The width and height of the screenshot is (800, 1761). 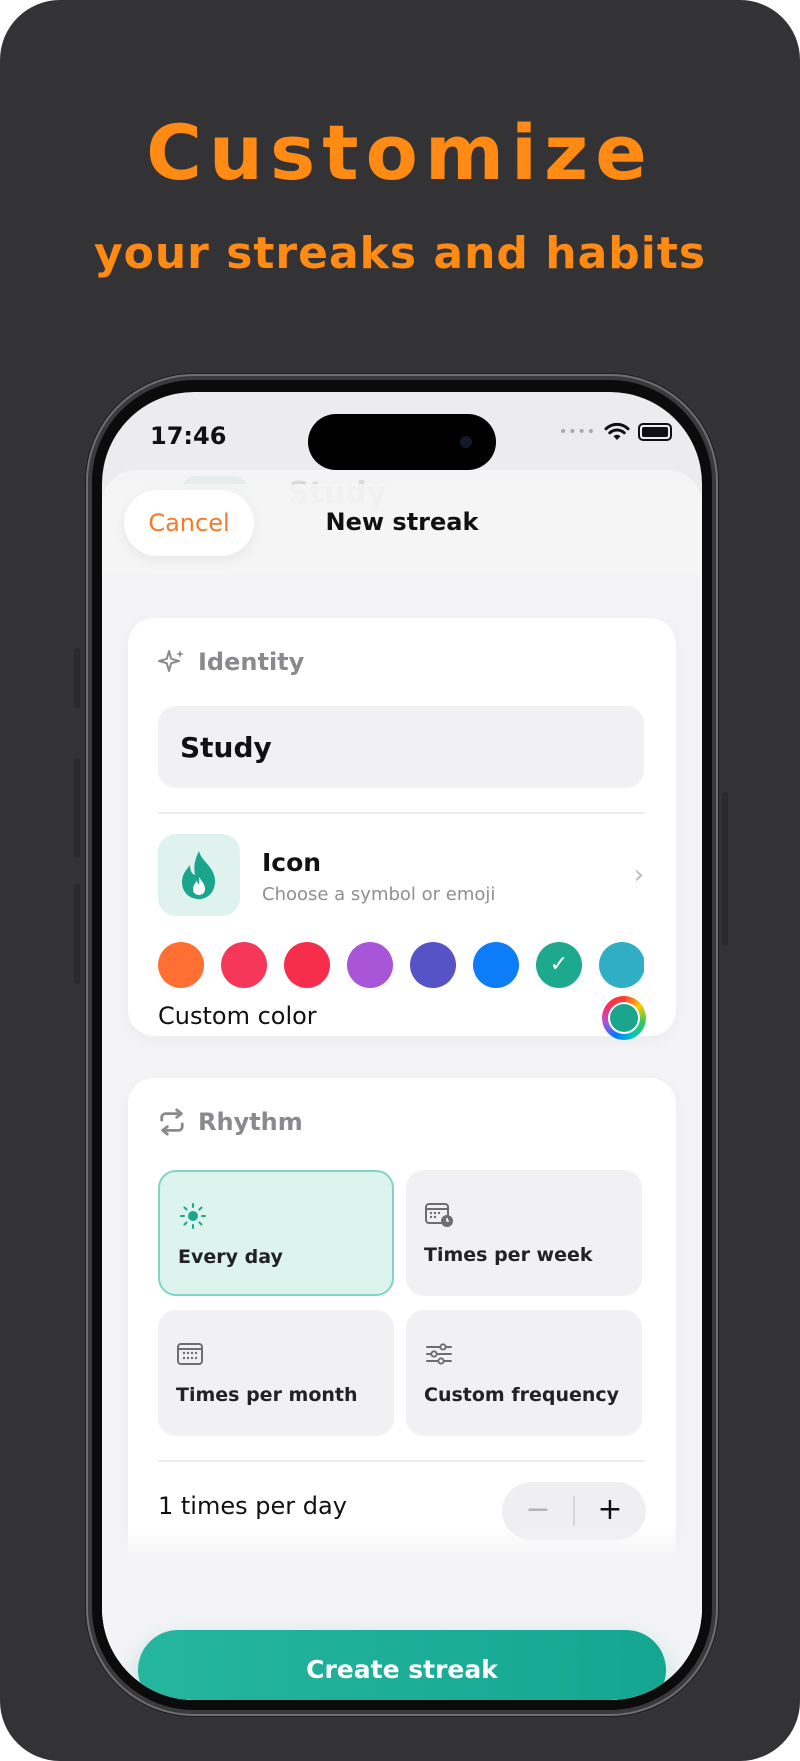 I want to click on rhythm-section-label: Rhythm, so click(x=250, y=1122).